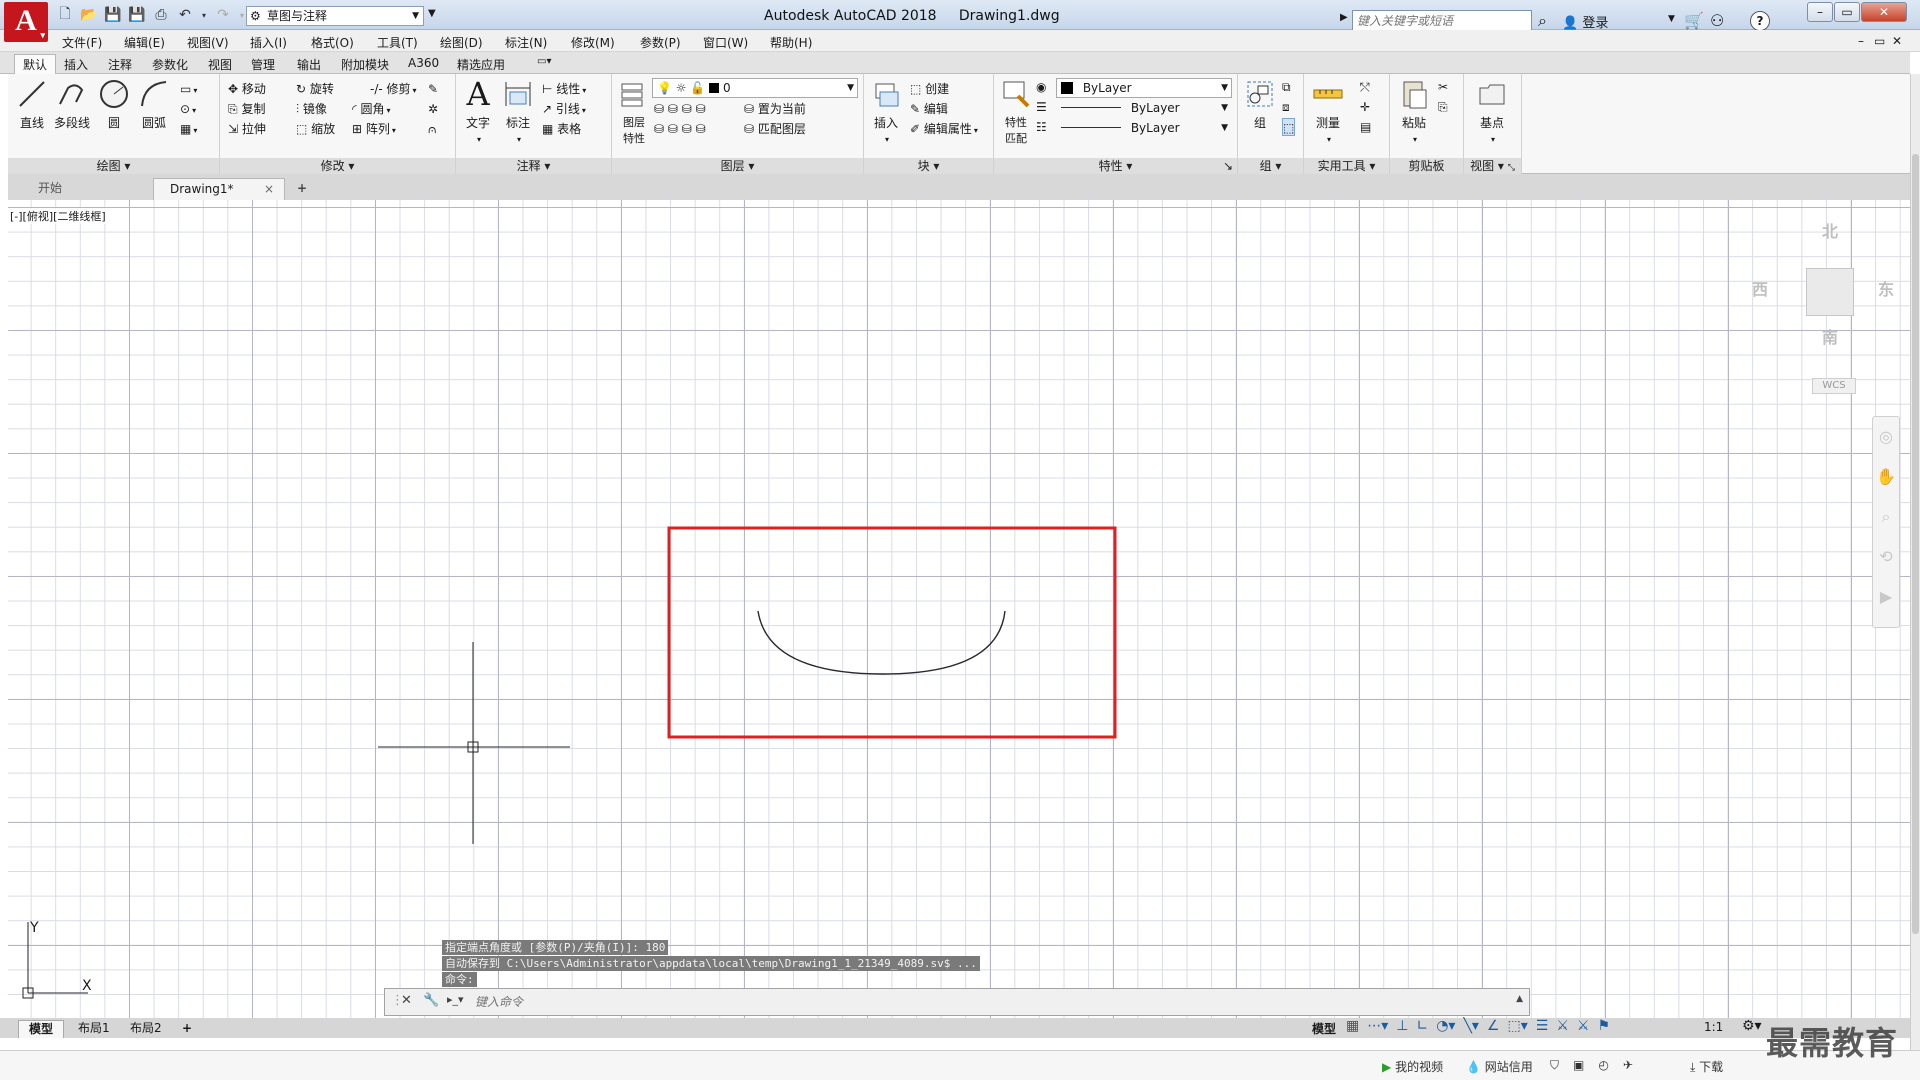 The height and width of the screenshot is (1080, 1920). Describe the element at coordinates (397, 42) in the screenshot. I see `menu-tools: 工具(T)` at that location.